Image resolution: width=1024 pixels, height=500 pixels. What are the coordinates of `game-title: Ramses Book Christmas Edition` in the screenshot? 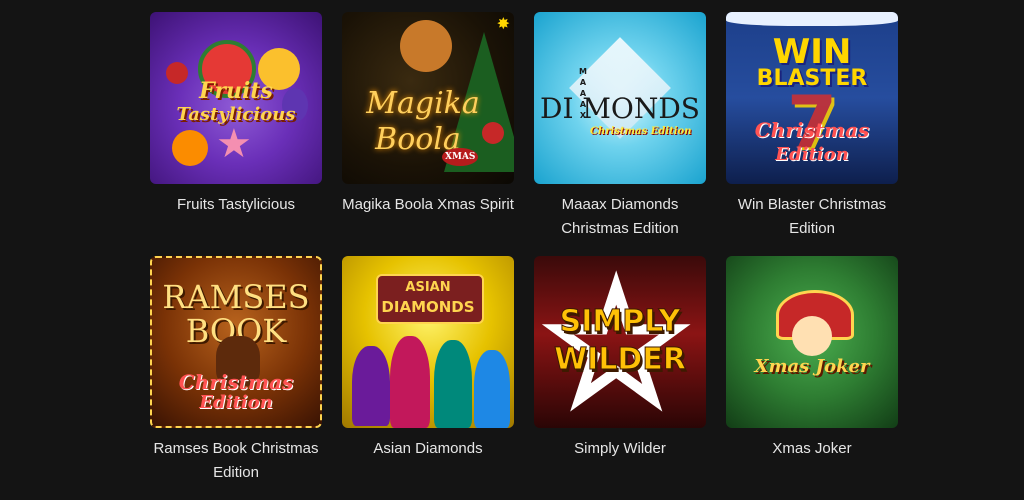 It's located at (236, 461).